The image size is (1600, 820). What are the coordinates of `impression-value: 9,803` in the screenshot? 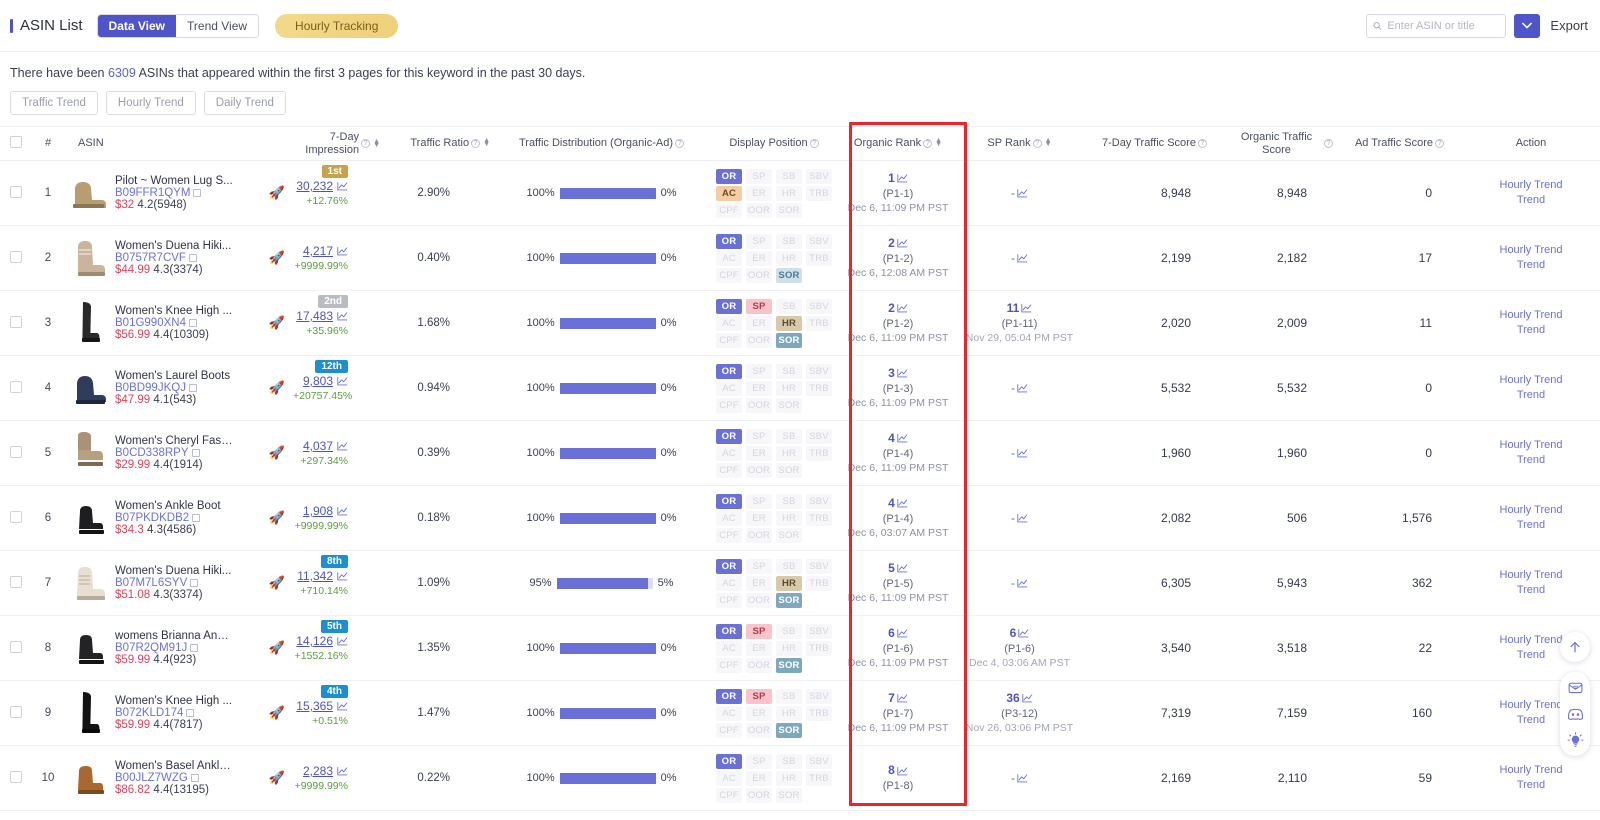 It's located at (318, 381).